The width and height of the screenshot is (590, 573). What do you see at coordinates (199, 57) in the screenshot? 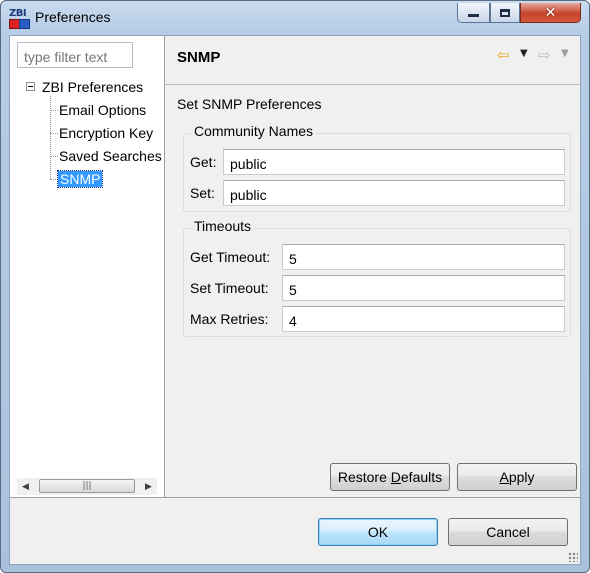
I see `page-title: SNMP` at bounding box center [199, 57].